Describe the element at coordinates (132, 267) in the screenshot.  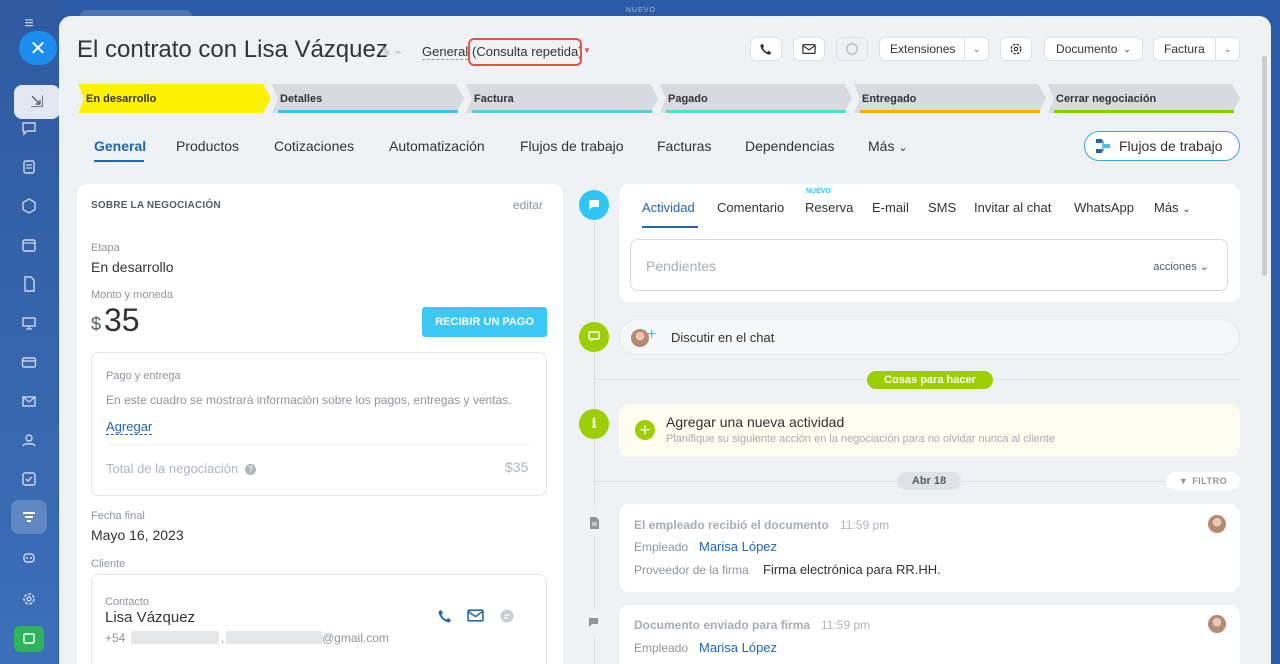
I see `stage-value: En desarrollo` at that location.